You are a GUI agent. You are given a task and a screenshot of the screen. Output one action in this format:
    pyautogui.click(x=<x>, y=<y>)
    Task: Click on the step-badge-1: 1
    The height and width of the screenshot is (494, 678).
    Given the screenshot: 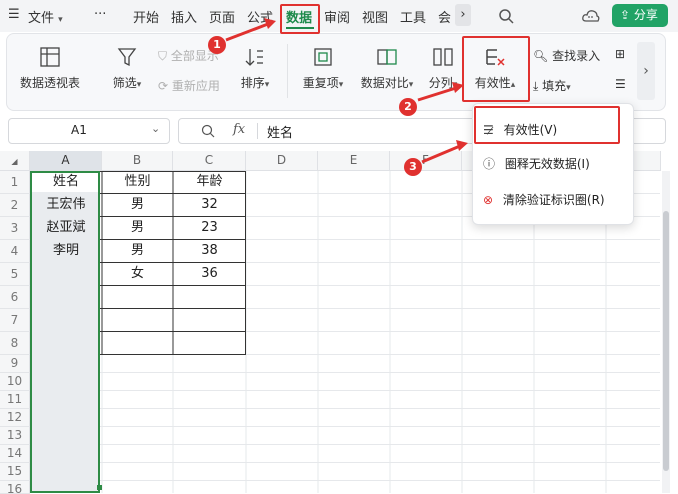 What is the action you would take?
    pyautogui.click(x=217, y=45)
    